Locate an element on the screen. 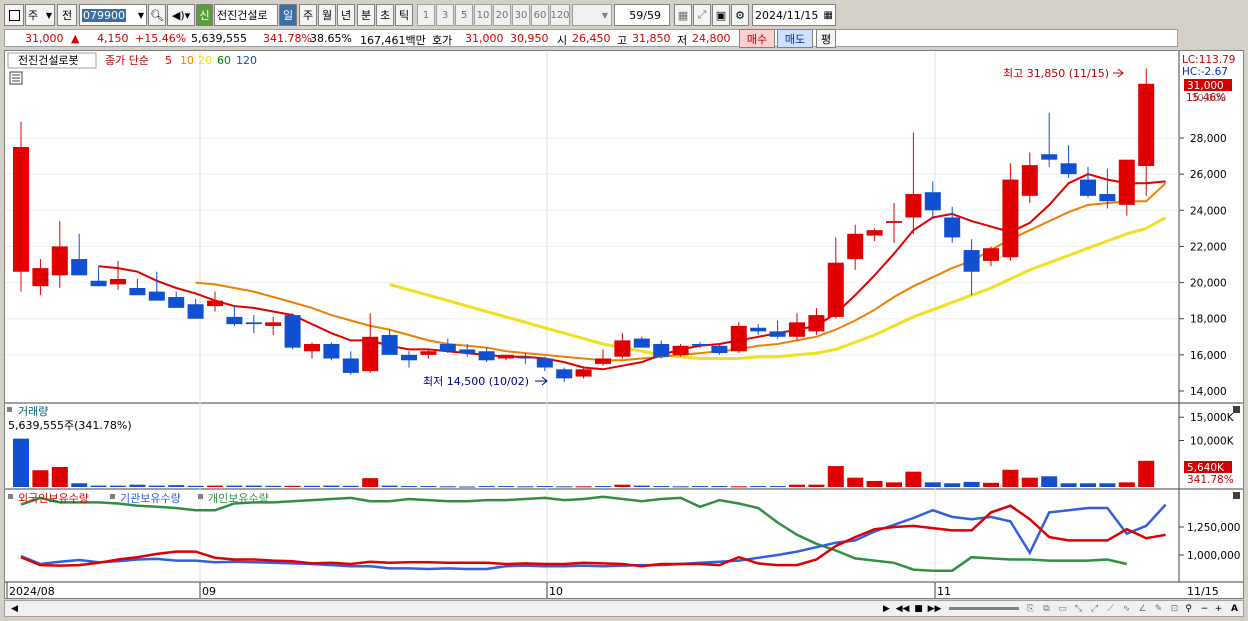 This screenshot has width=1248, height=621. interval-label: 1 is located at coordinates (426, 15).